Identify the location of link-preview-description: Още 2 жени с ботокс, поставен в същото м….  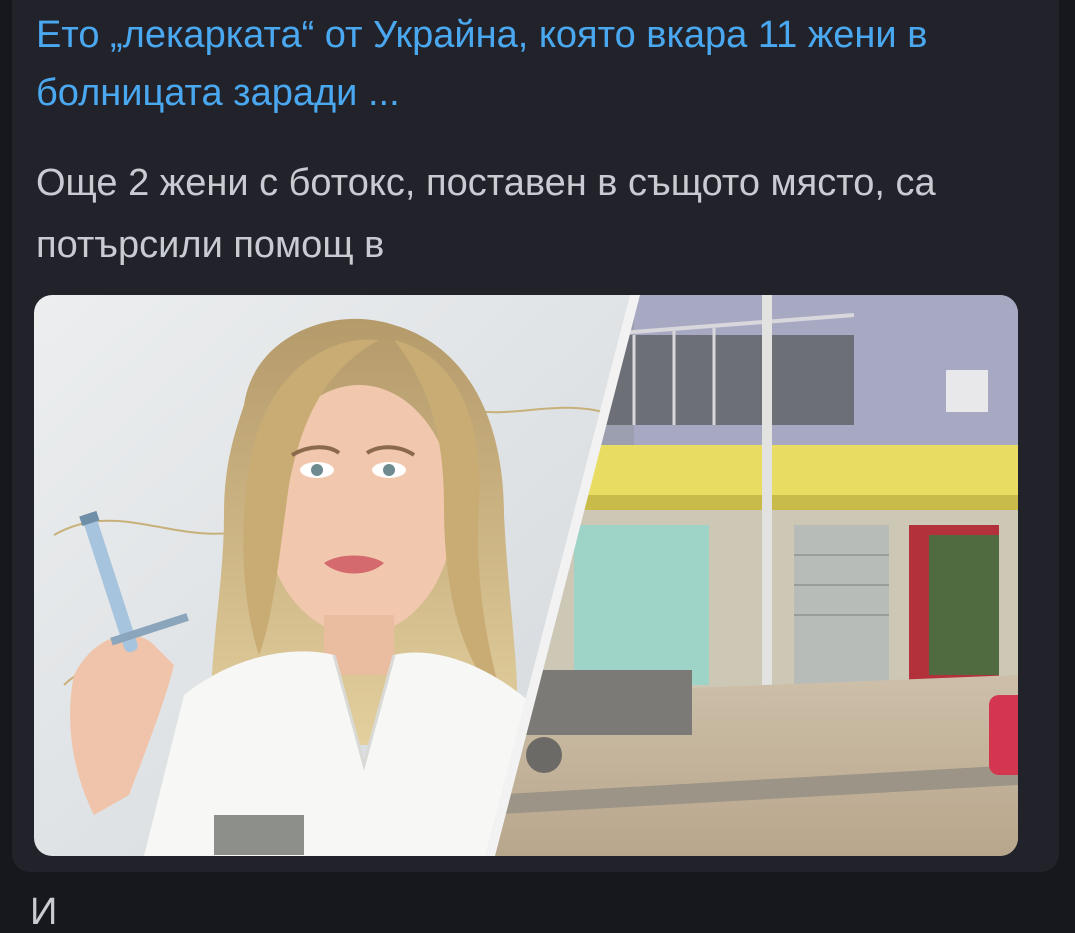
(486, 214).